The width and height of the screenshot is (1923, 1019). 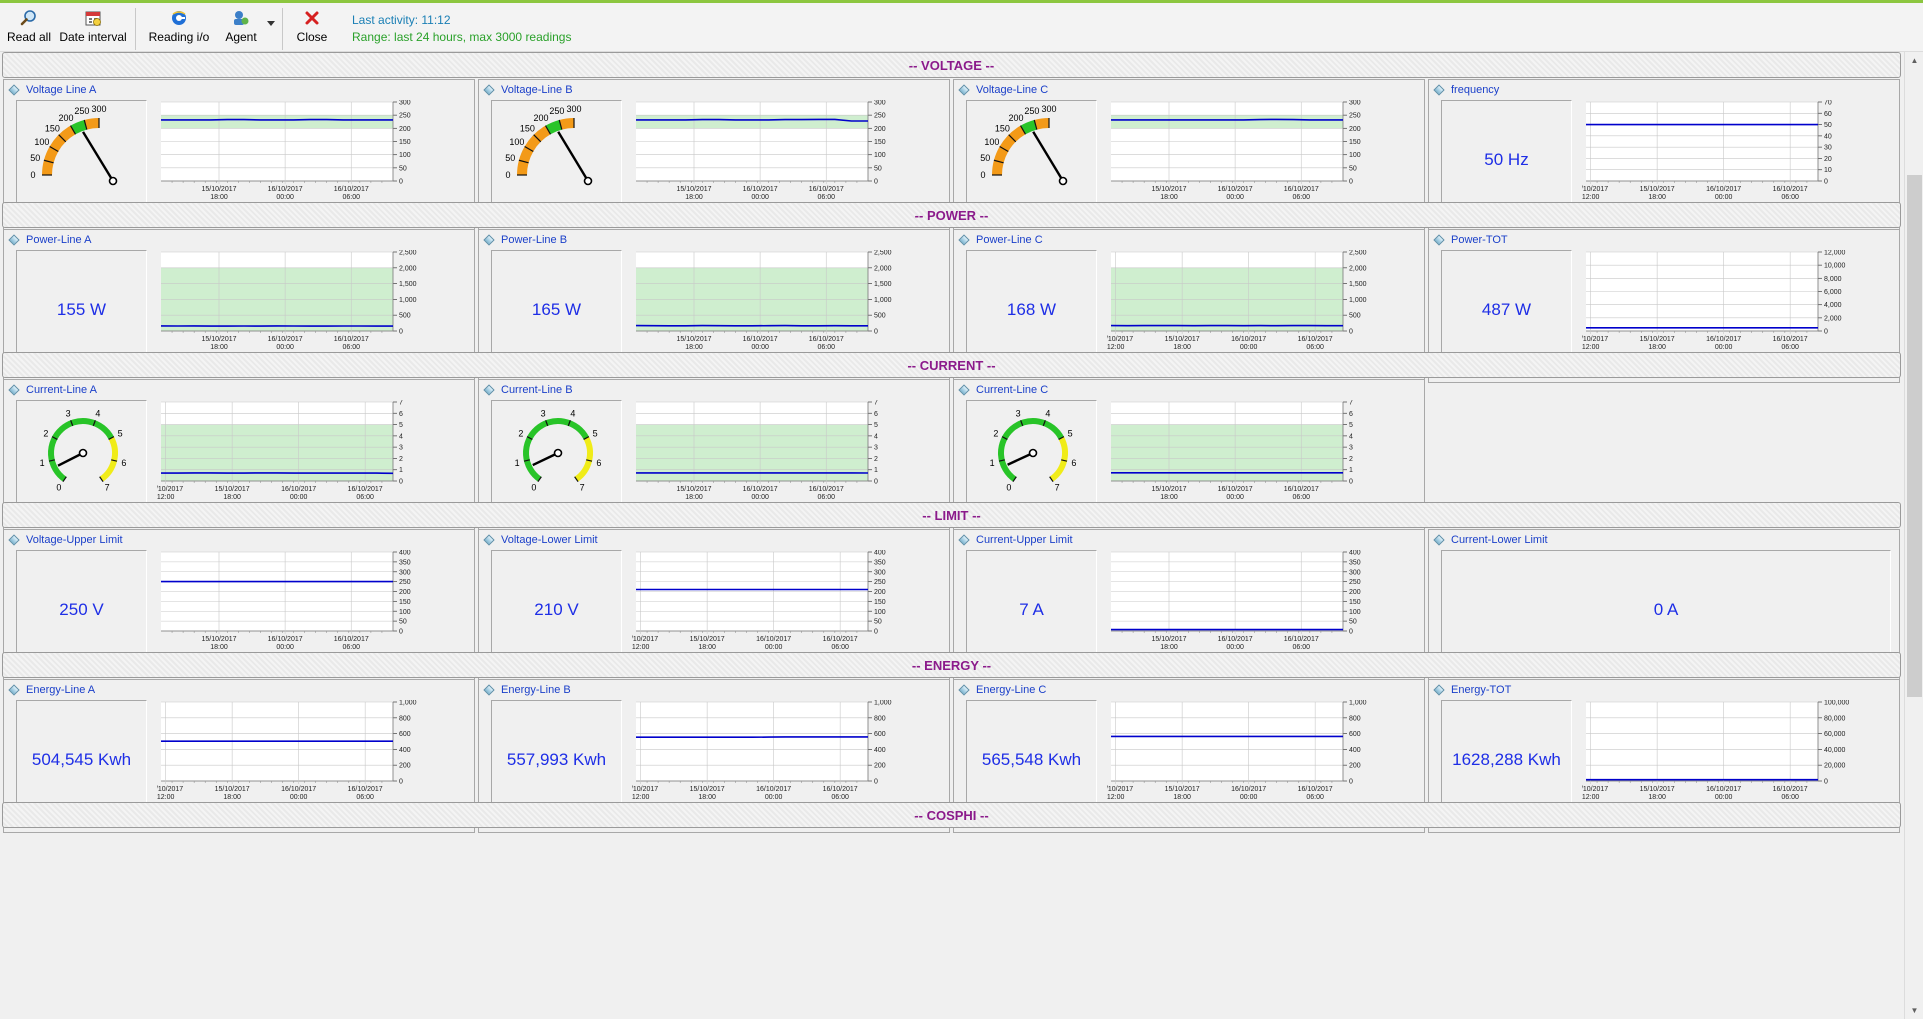 What do you see at coordinates (1003, 90) in the screenshot?
I see `panel-title: Voltage-Line C` at bounding box center [1003, 90].